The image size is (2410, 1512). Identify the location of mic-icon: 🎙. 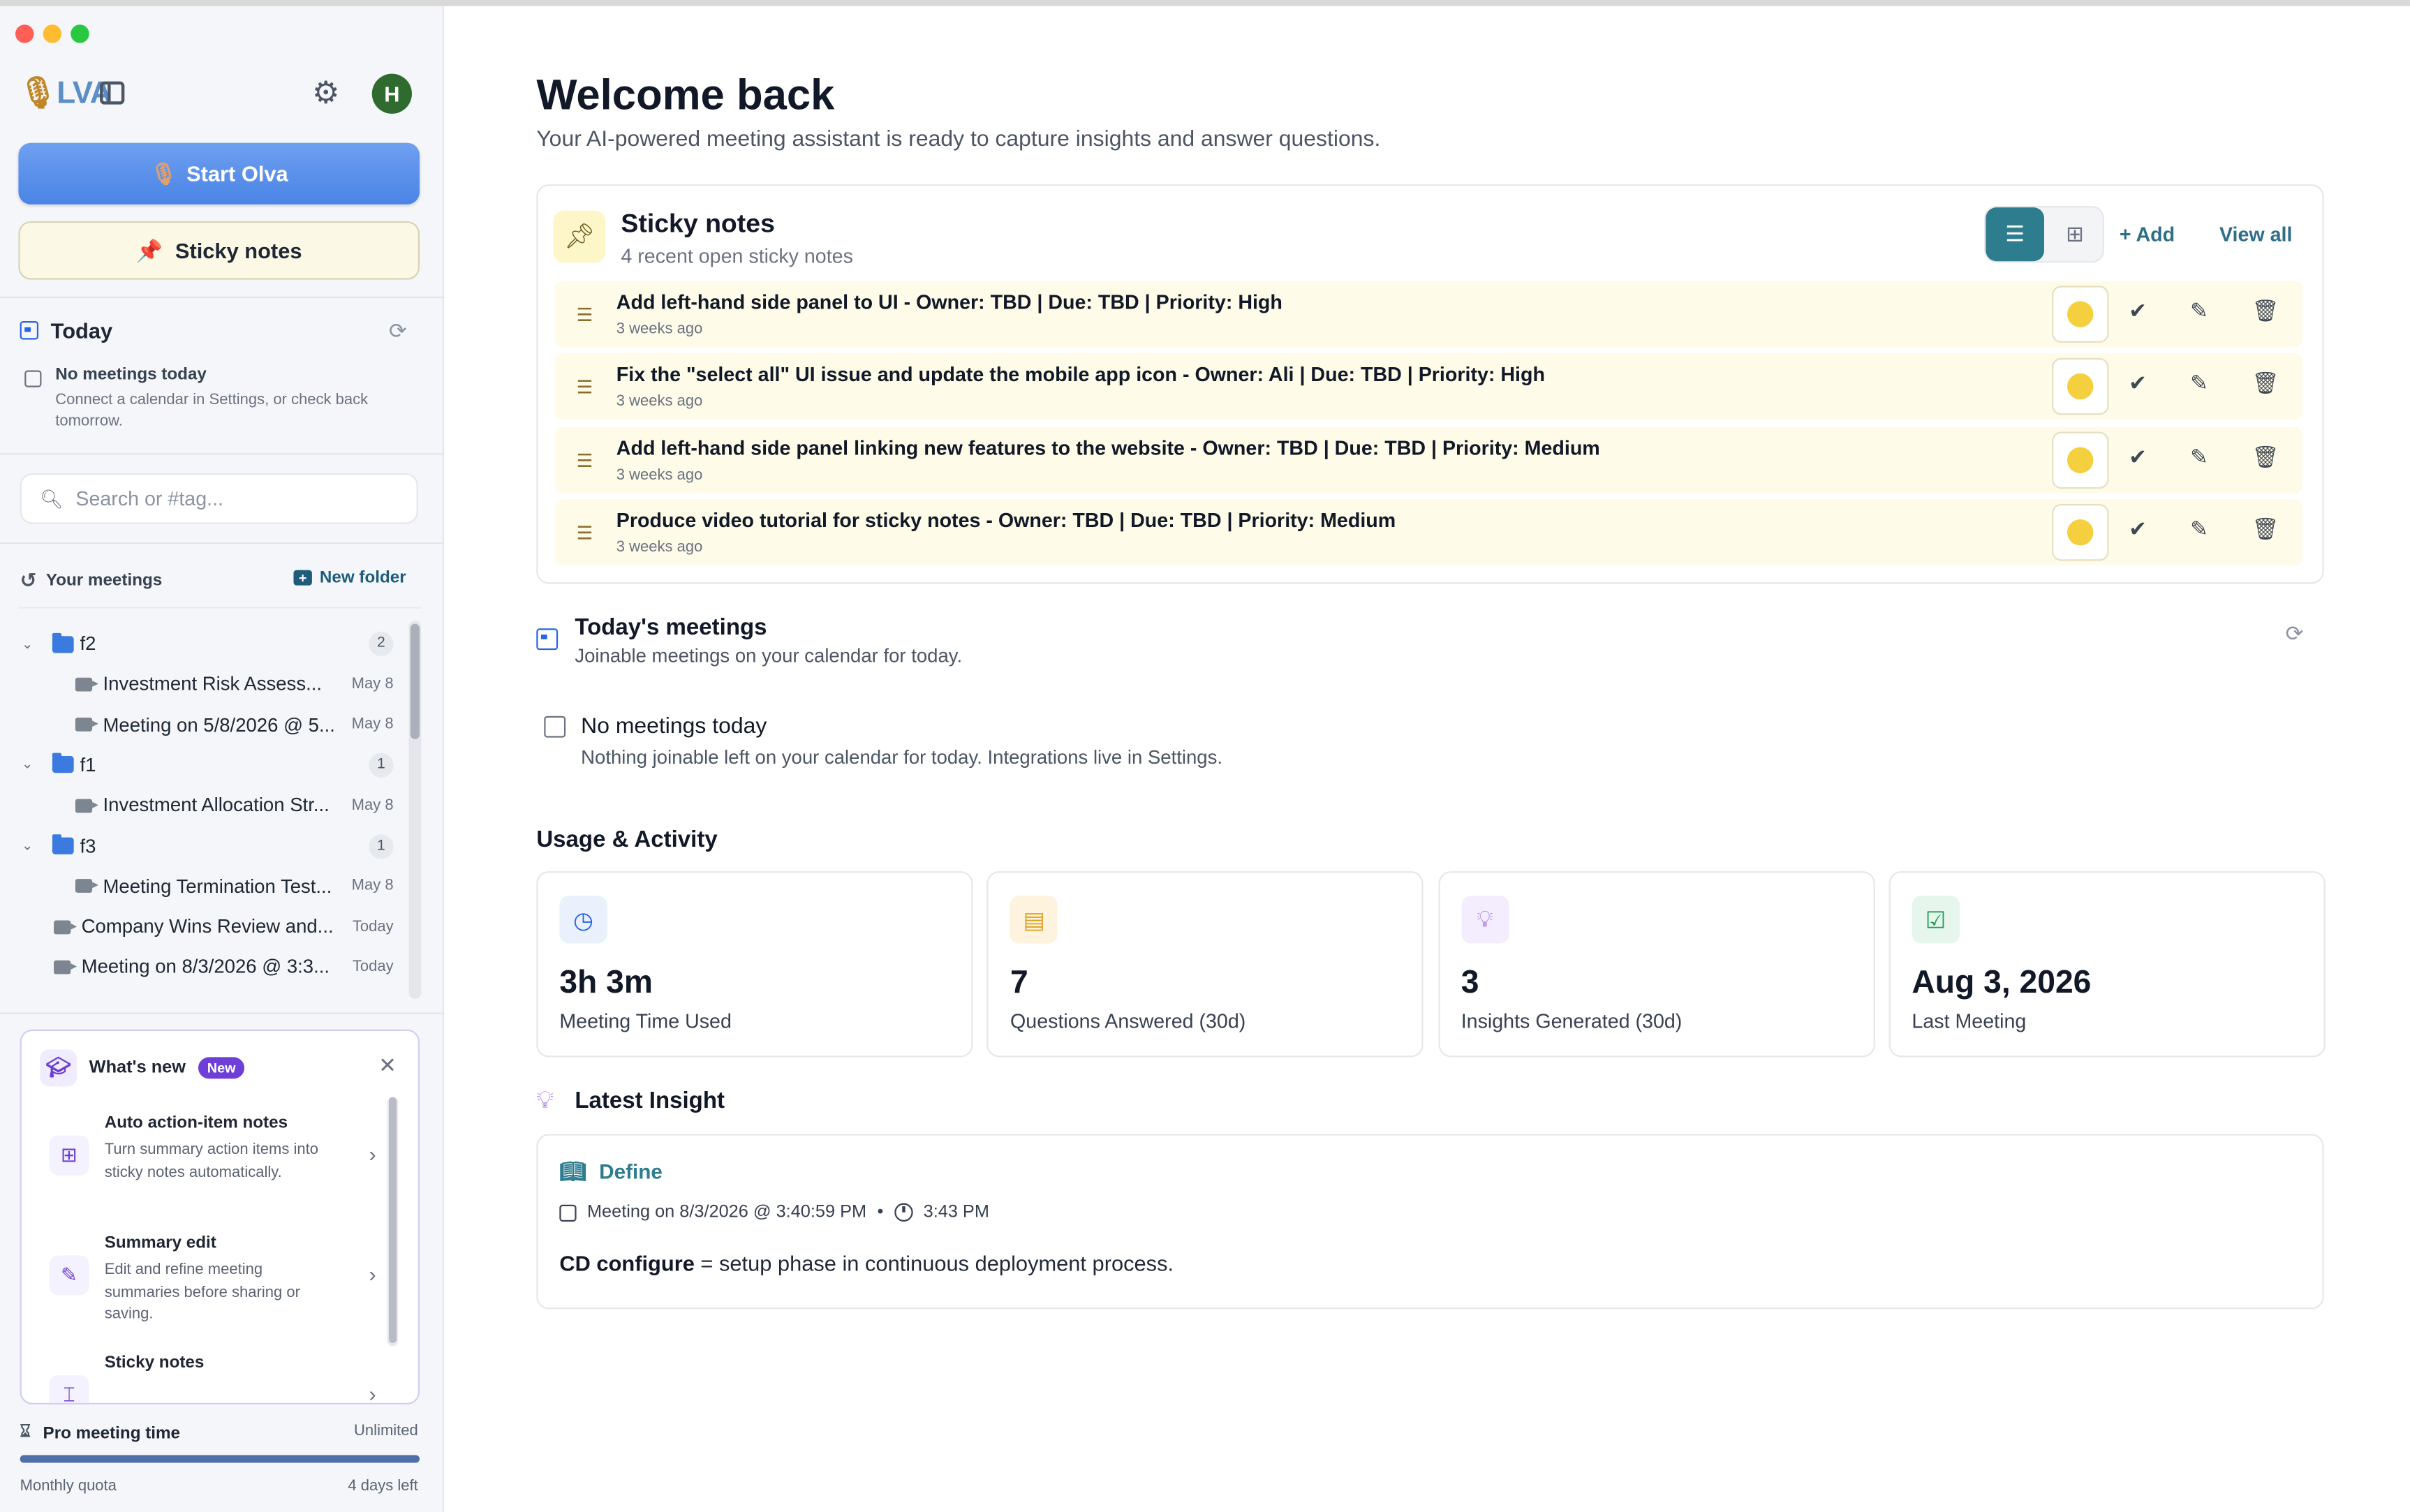
(163, 173).